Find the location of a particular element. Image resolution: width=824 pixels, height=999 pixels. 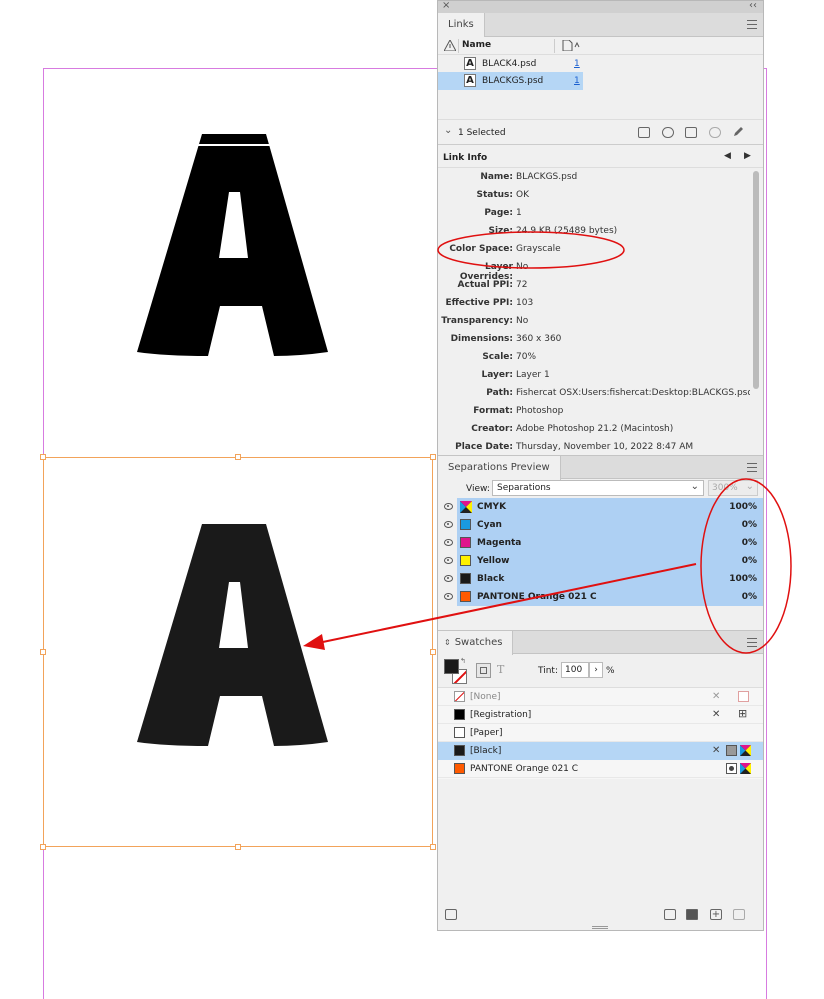

frame-handle-tc is located at coordinates (238, 457).